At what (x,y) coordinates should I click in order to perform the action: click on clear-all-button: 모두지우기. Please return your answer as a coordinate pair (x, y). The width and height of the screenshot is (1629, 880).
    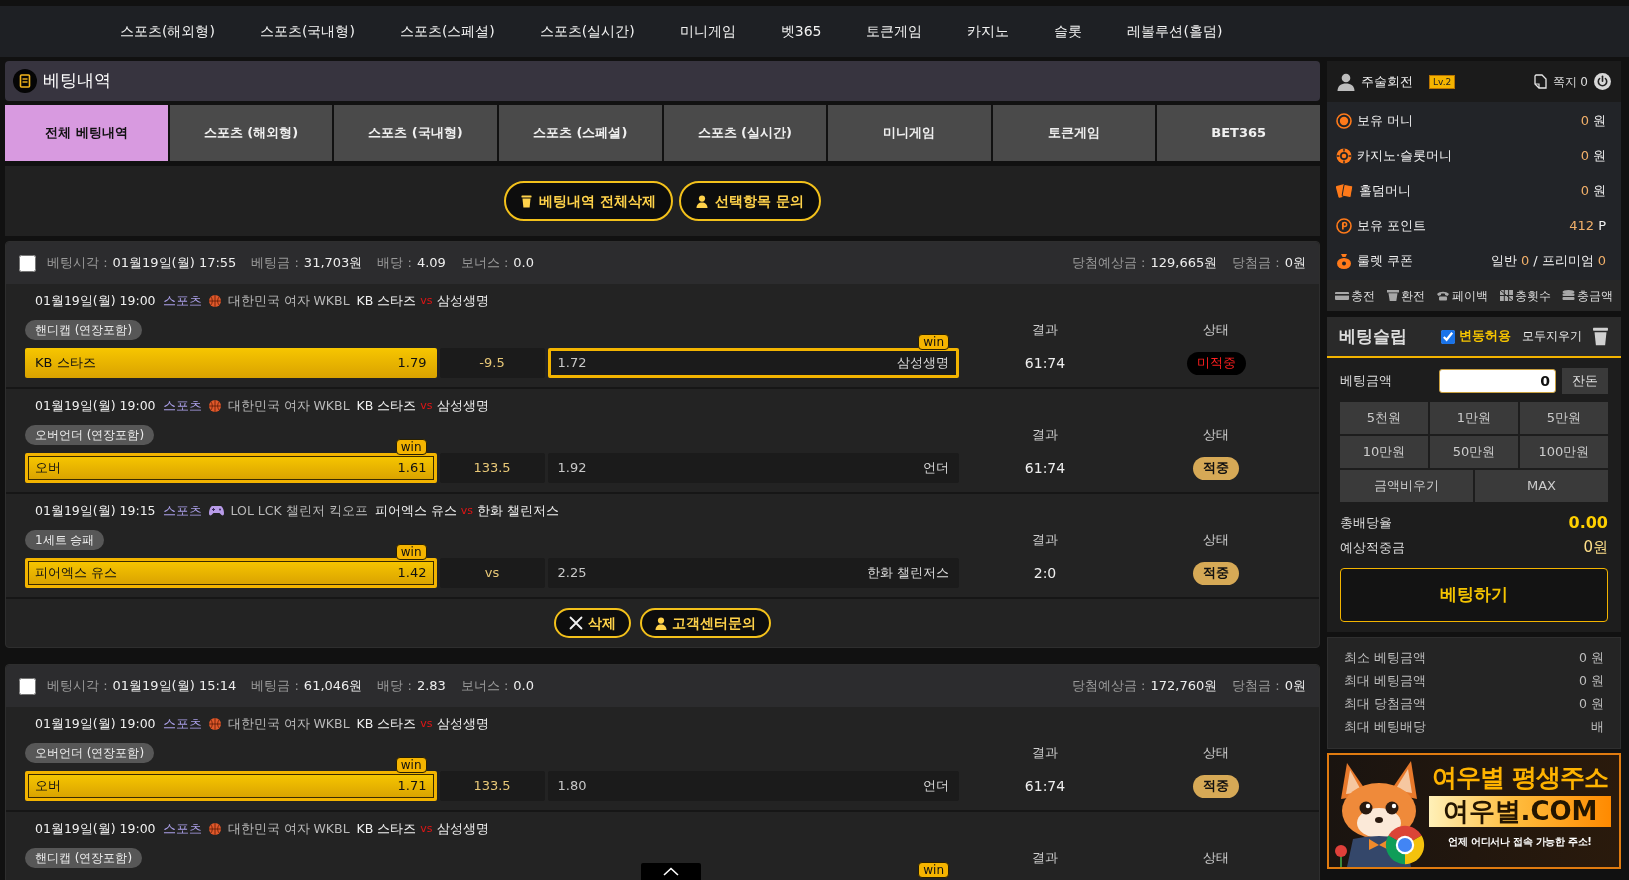
    Looking at the image, I should click on (1552, 336).